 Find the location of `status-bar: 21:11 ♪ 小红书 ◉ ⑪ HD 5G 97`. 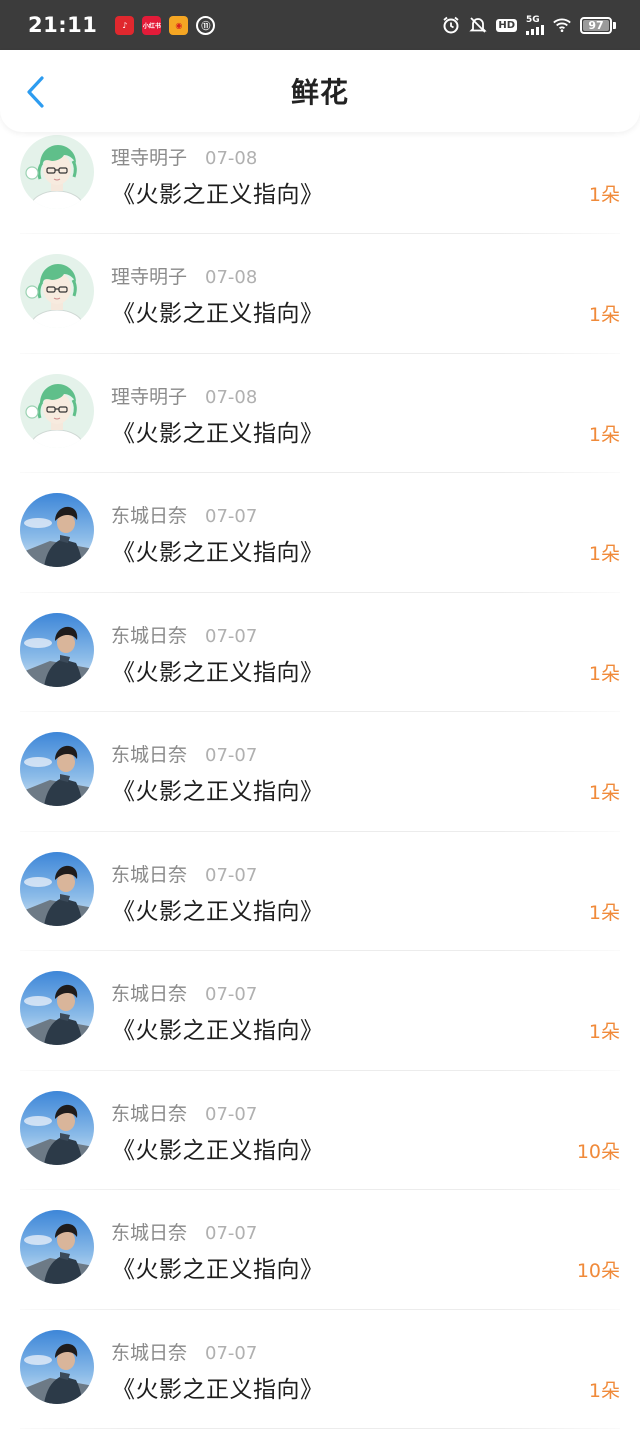

status-bar: 21:11 ♪ 小红书 ◉ ⑪ HD 5G 97 is located at coordinates (320, 25).